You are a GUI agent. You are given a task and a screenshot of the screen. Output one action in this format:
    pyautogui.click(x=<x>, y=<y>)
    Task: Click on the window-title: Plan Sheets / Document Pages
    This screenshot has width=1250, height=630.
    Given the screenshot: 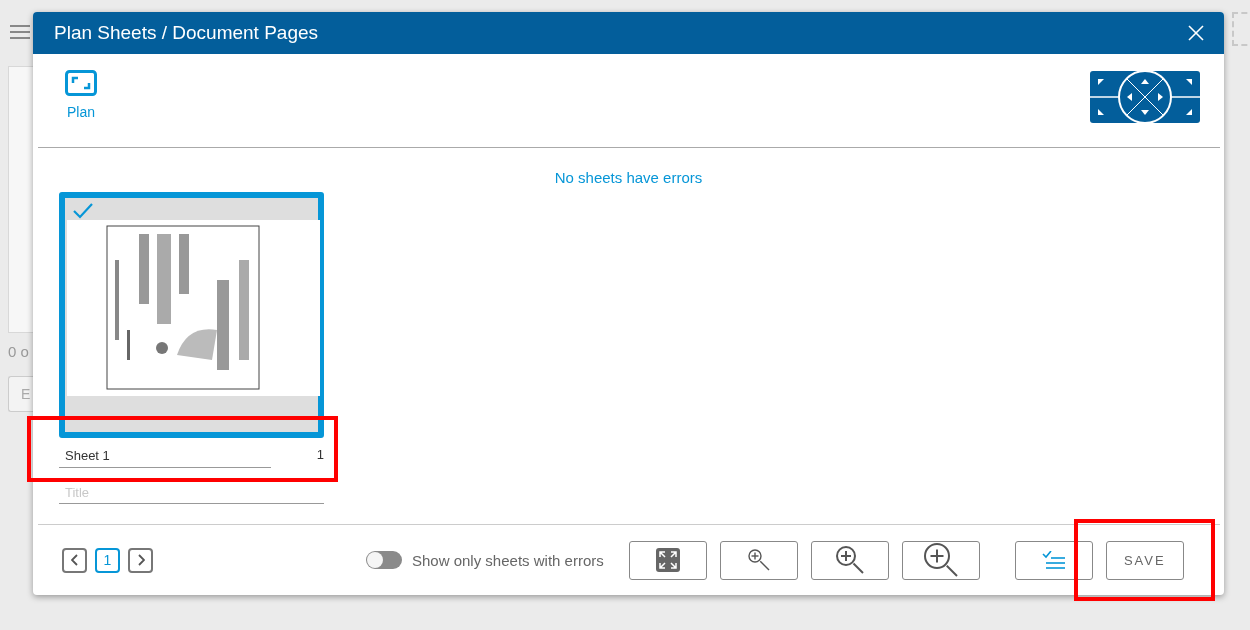 What is the action you would take?
    pyautogui.click(x=186, y=33)
    